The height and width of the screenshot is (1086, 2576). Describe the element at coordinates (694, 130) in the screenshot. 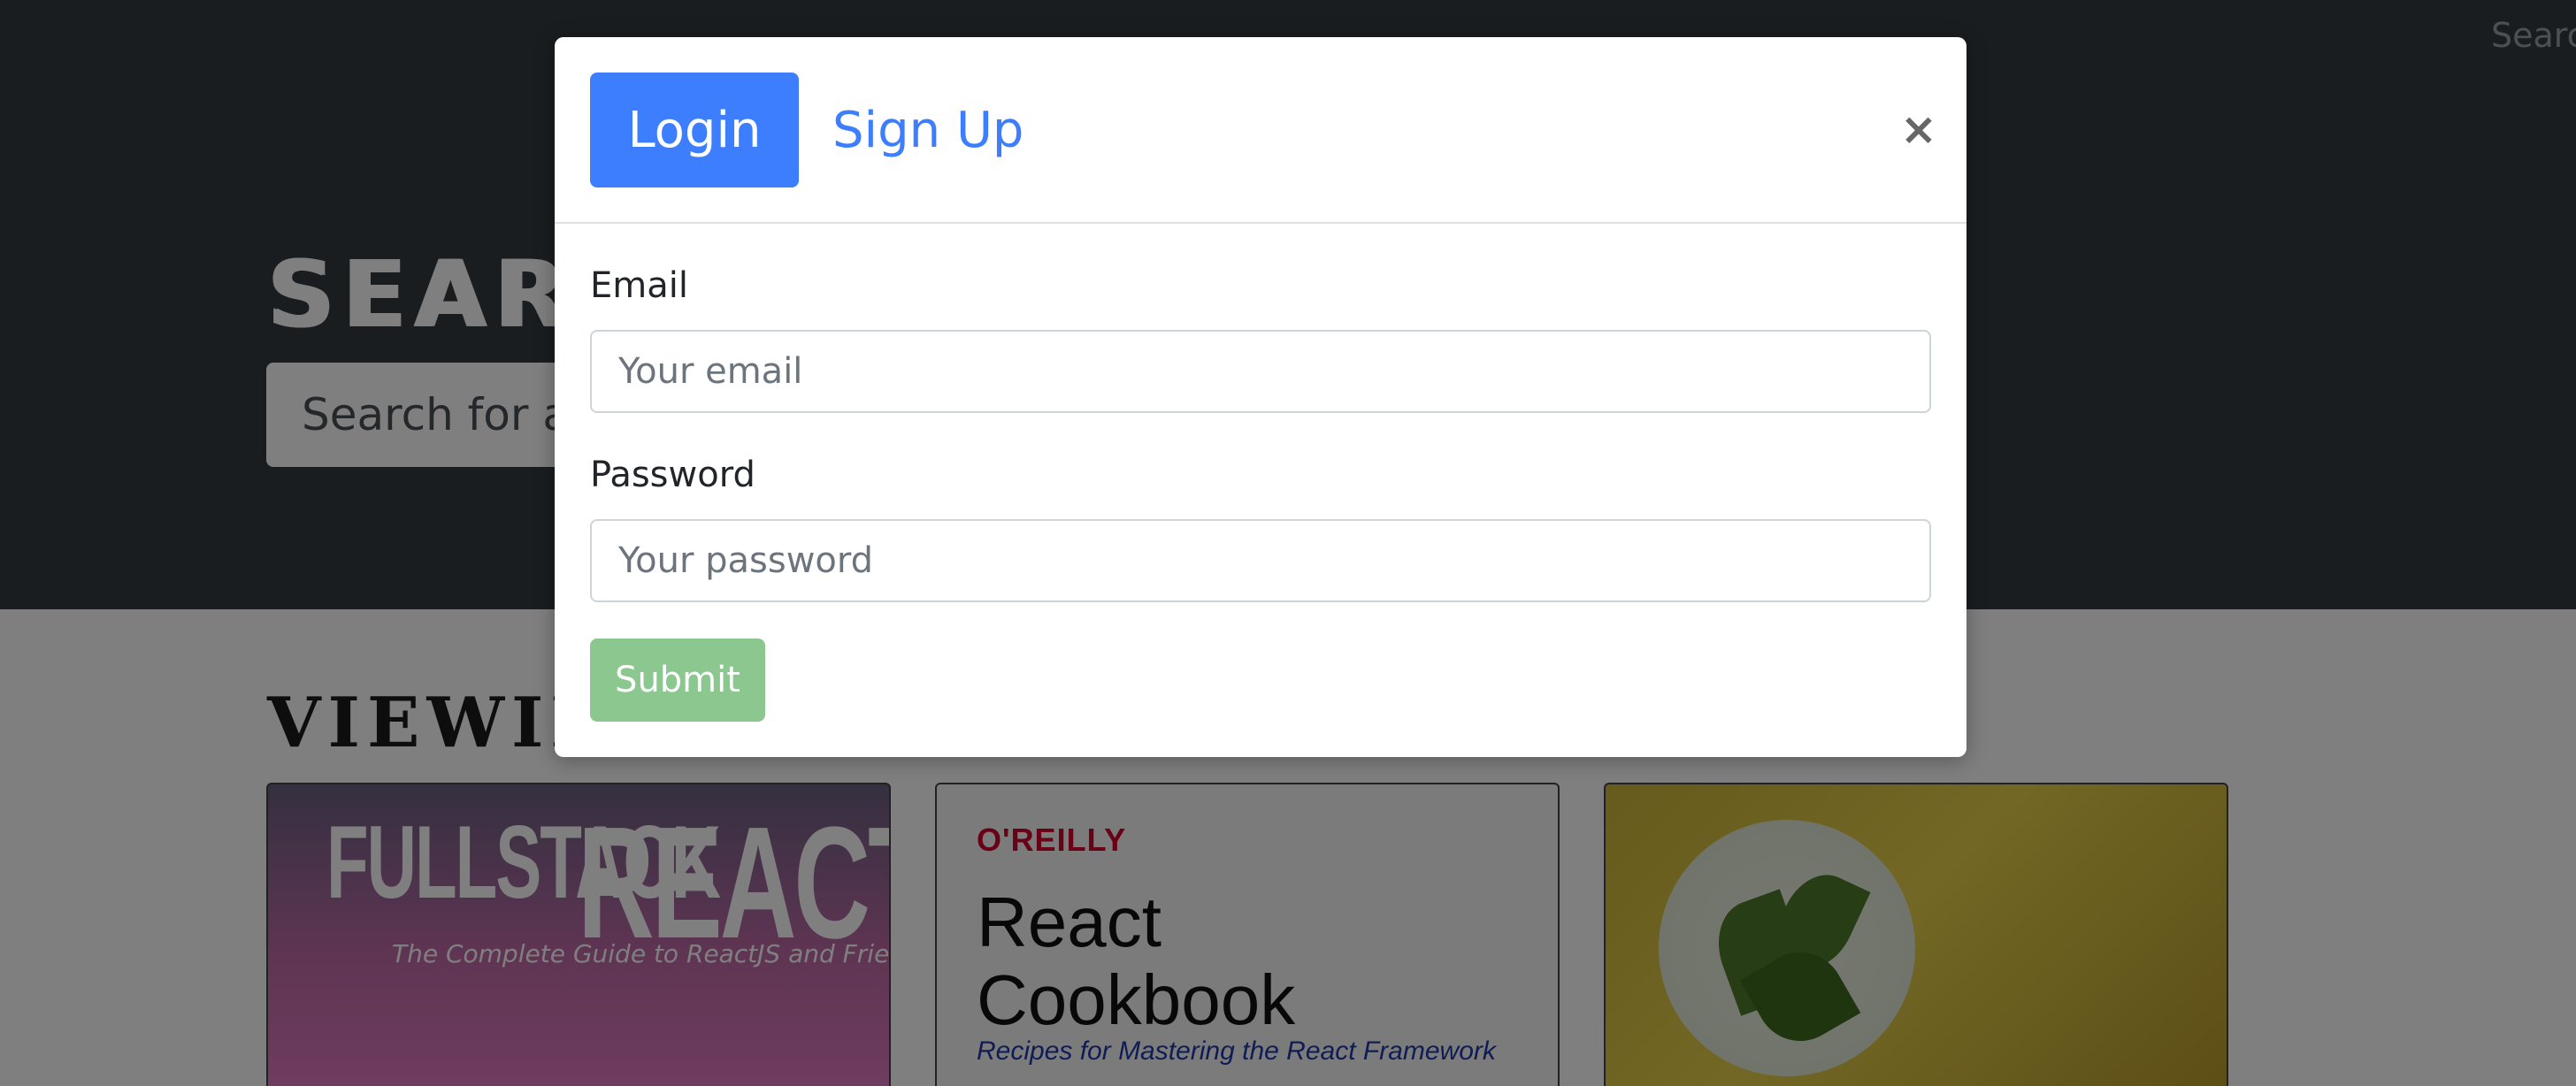

I see `tab-login: Login` at that location.